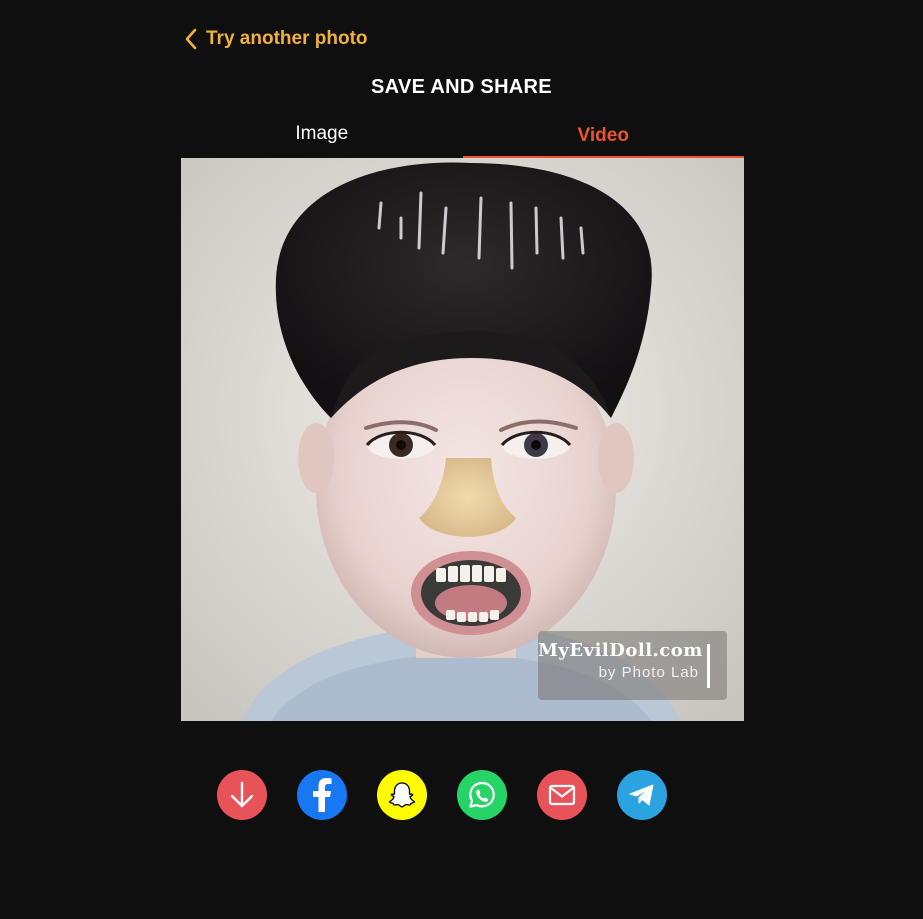  I want to click on watermark: MyEvilDoll.com by Photo Lab, so click(632, 665).